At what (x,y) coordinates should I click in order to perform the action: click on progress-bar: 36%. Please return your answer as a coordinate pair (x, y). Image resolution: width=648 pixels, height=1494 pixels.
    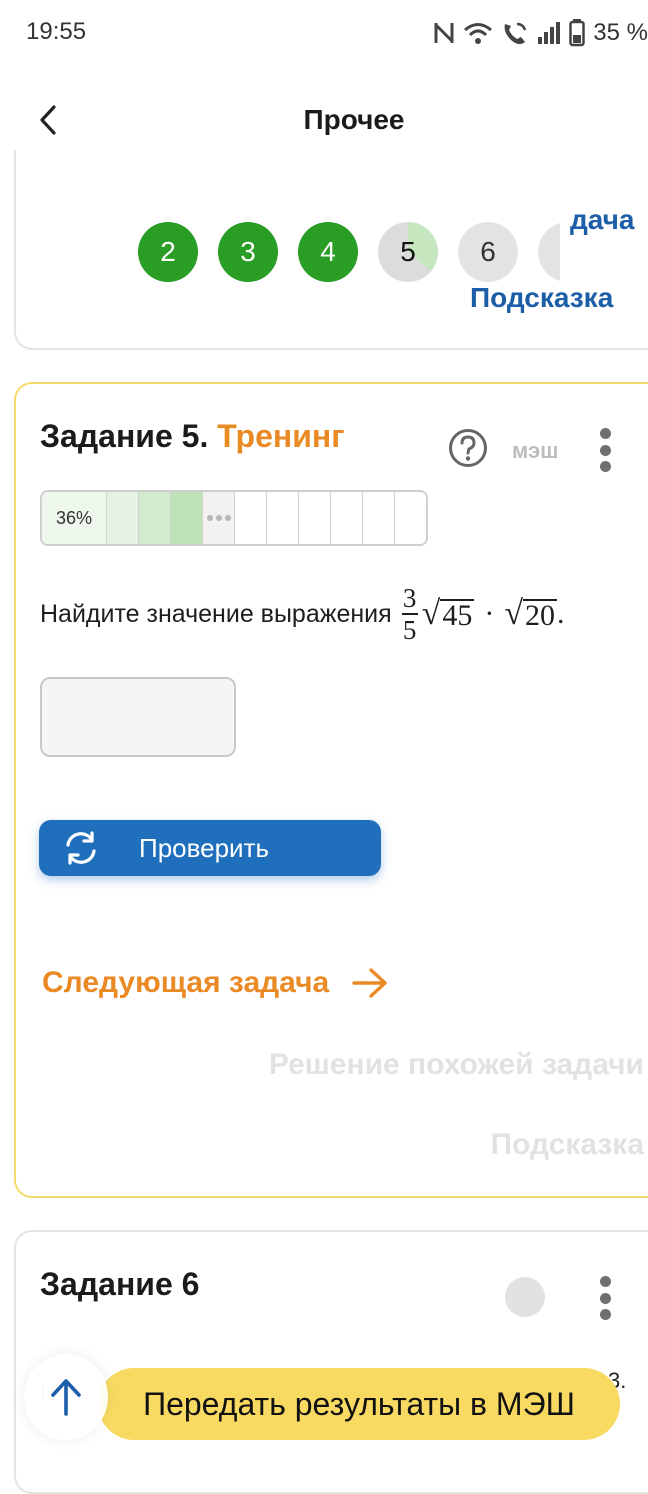
    Looking at the image, I should click on (234, 518).